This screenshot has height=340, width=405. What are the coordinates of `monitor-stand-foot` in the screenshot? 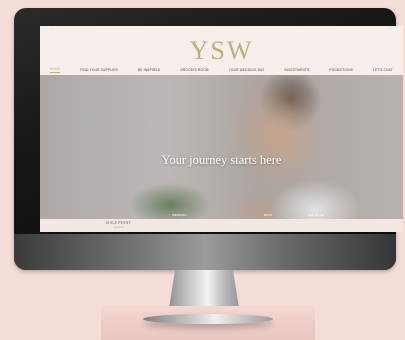 It's located at (208, 319).